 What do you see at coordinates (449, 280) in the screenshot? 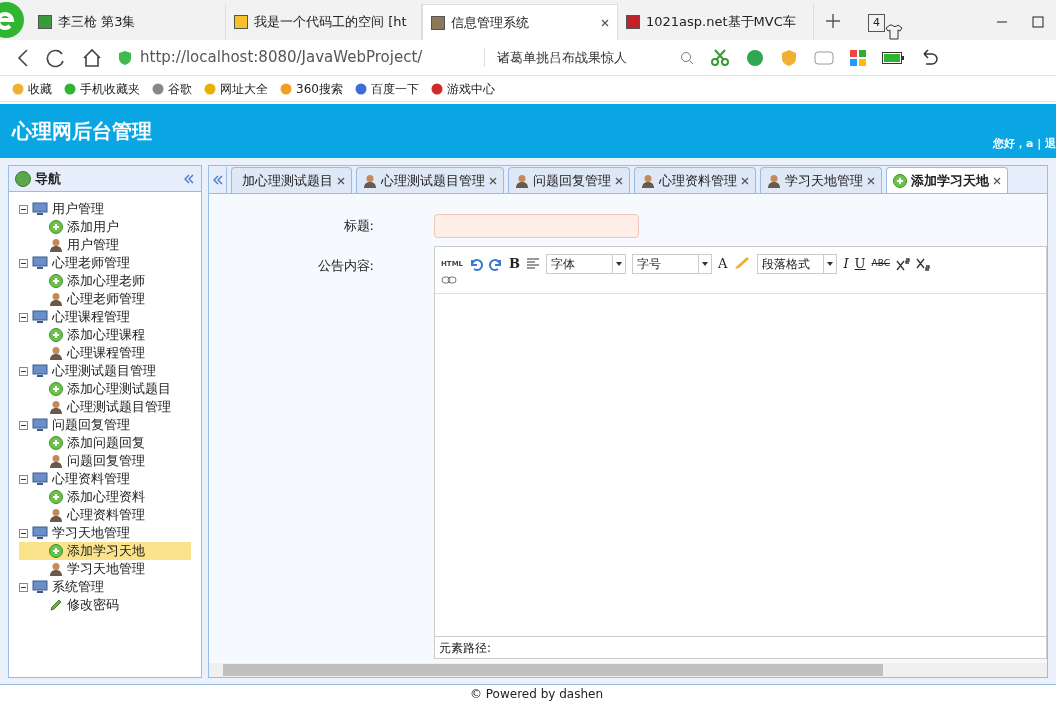
I see `link-icon` at bounding box center [449, 280].